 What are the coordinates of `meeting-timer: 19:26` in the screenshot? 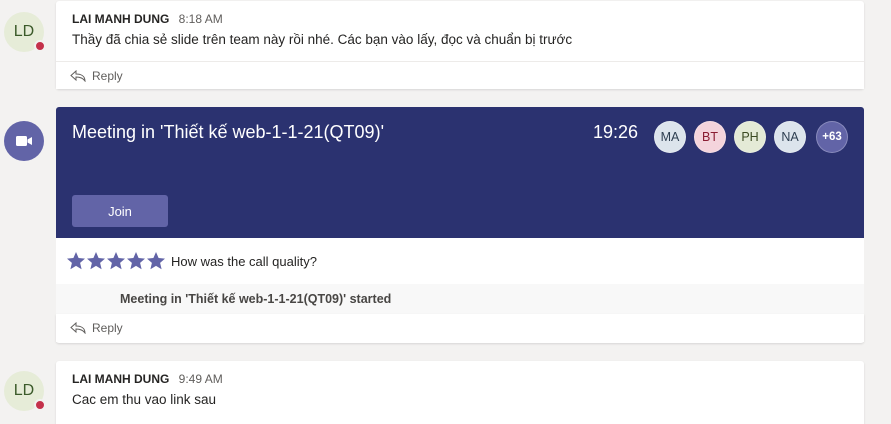 It's located at (616, 132).